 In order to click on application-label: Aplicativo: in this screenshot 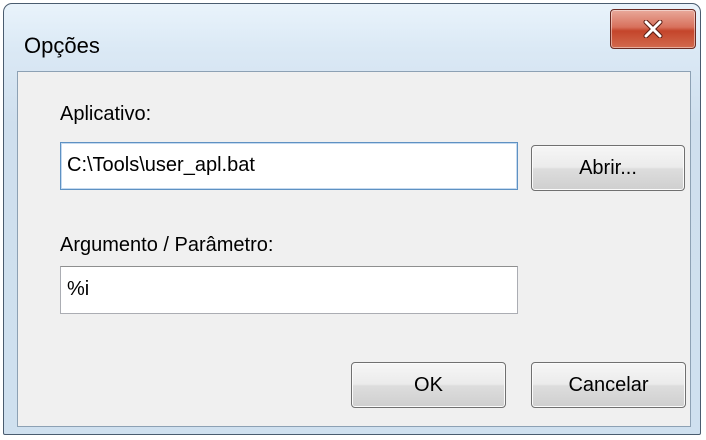, I will do `click(106, 114)`.